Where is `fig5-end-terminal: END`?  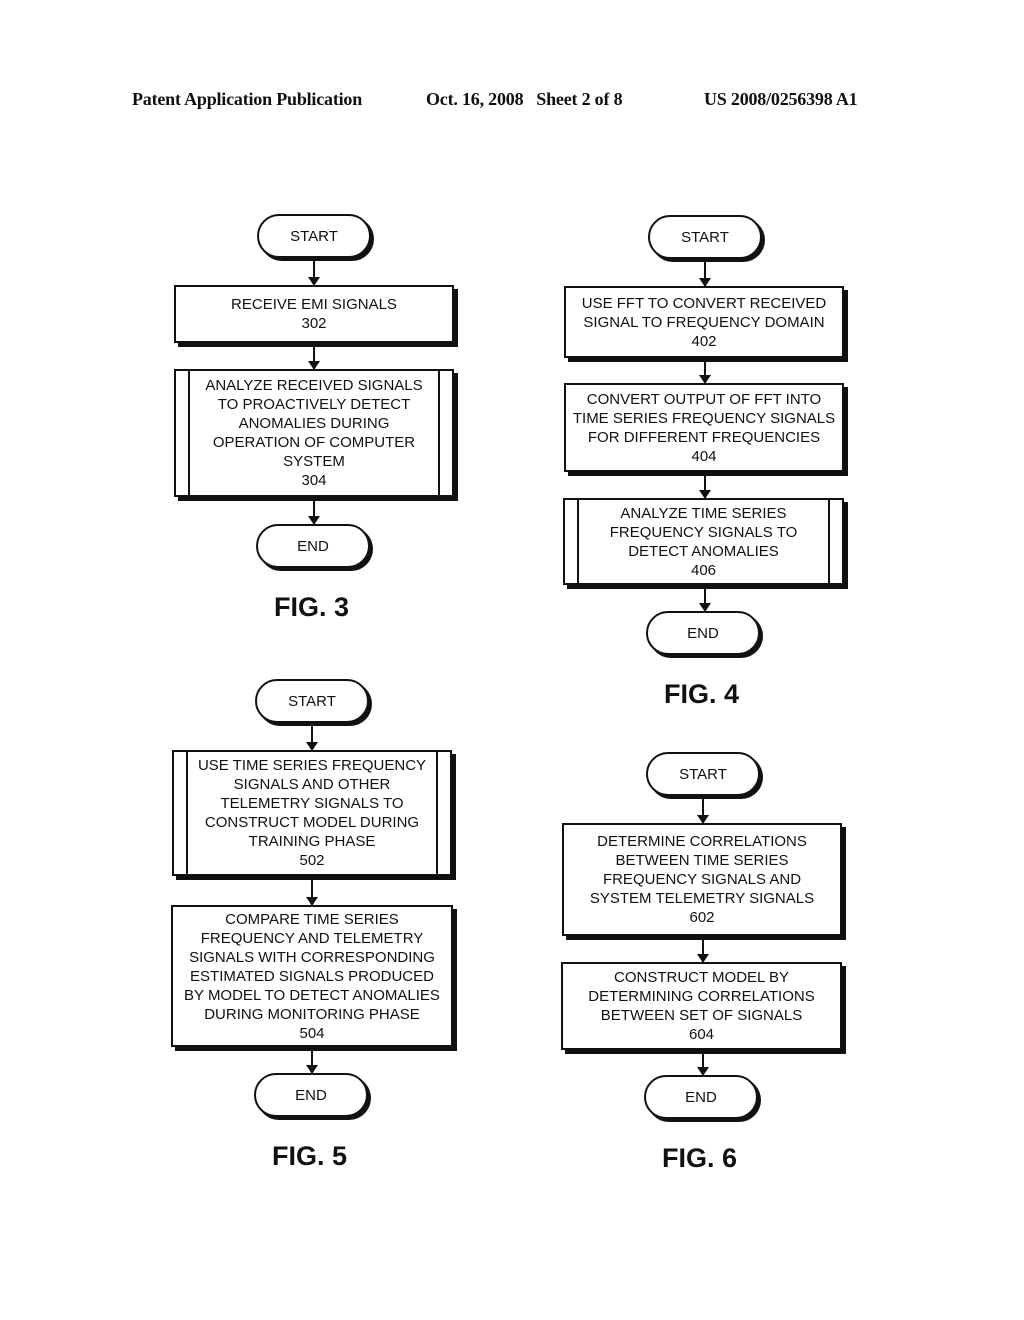 fig5-end-terminal: END is located at coordinates (311, 1095).